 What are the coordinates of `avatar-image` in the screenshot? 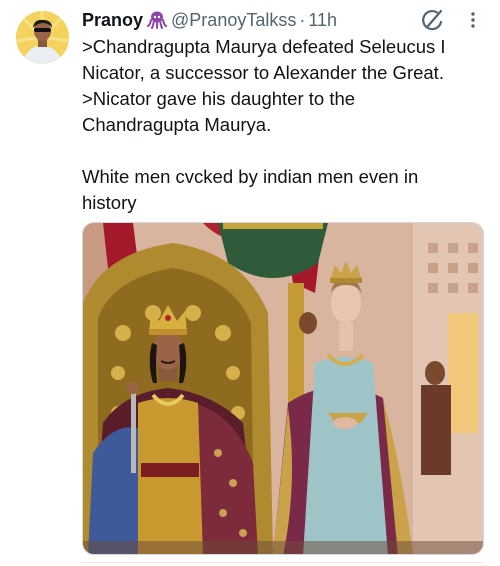 It's located at (42, 37).